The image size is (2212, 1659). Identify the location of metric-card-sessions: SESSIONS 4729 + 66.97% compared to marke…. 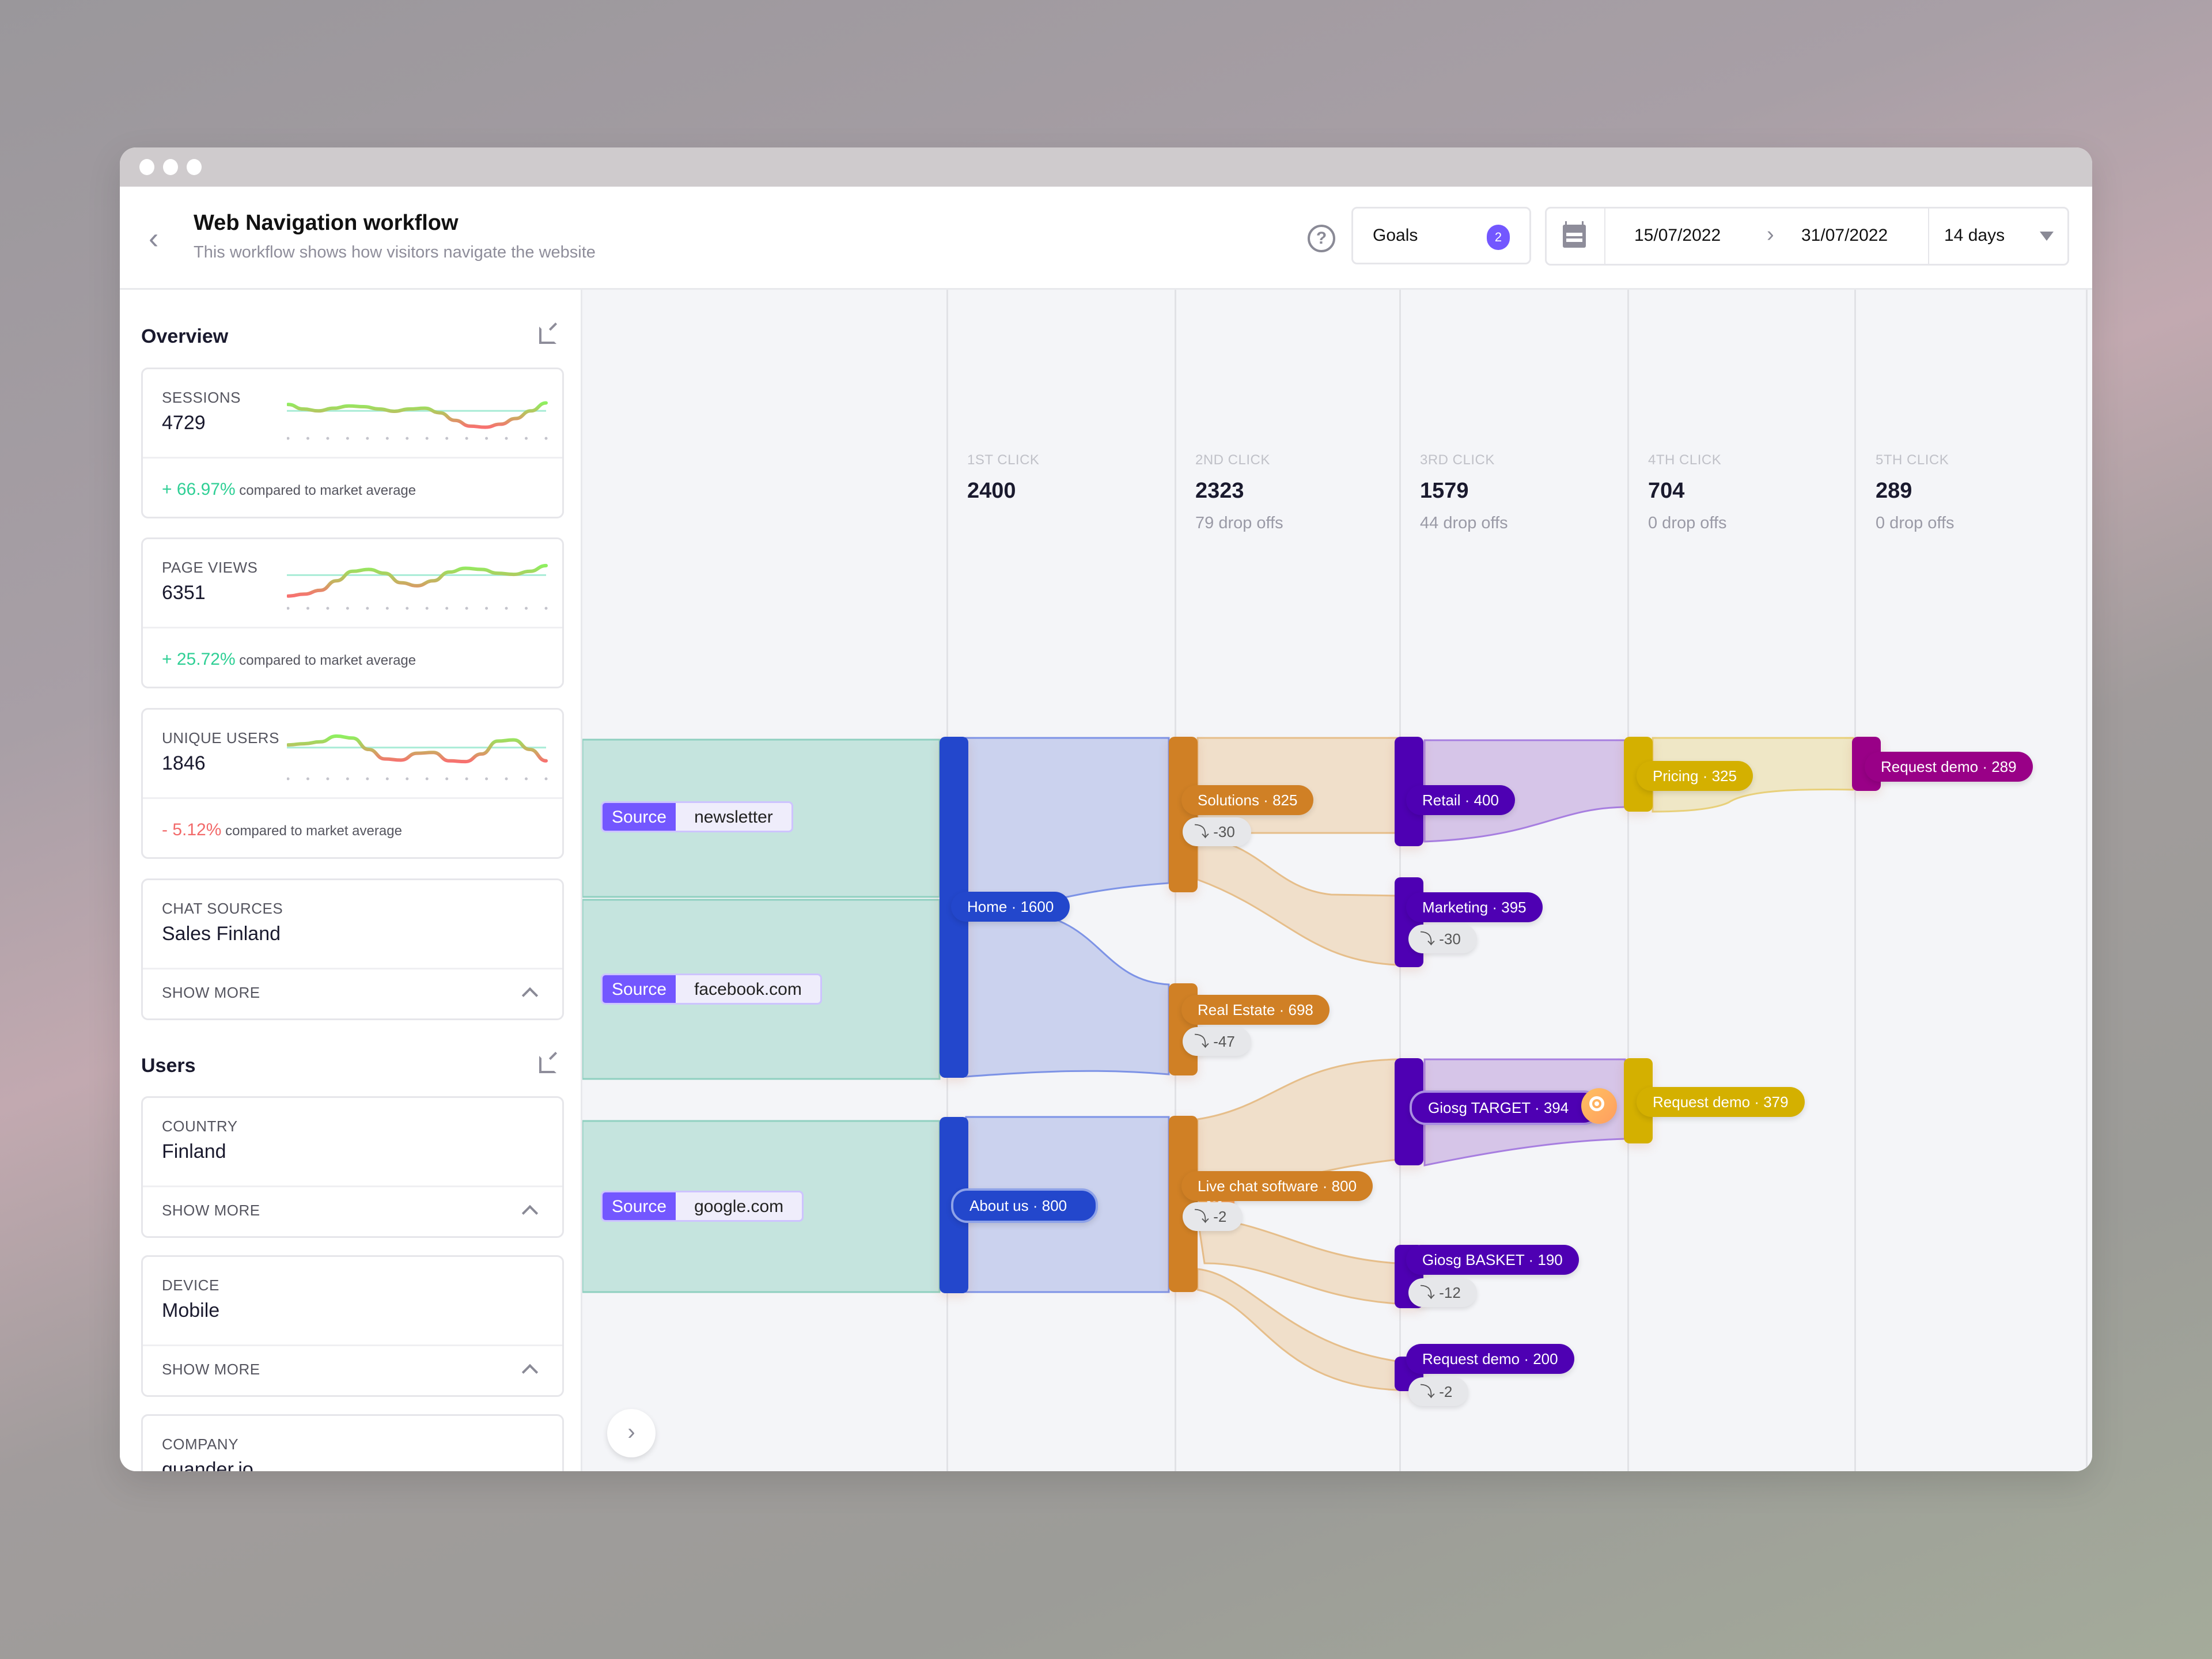
(352, 443).